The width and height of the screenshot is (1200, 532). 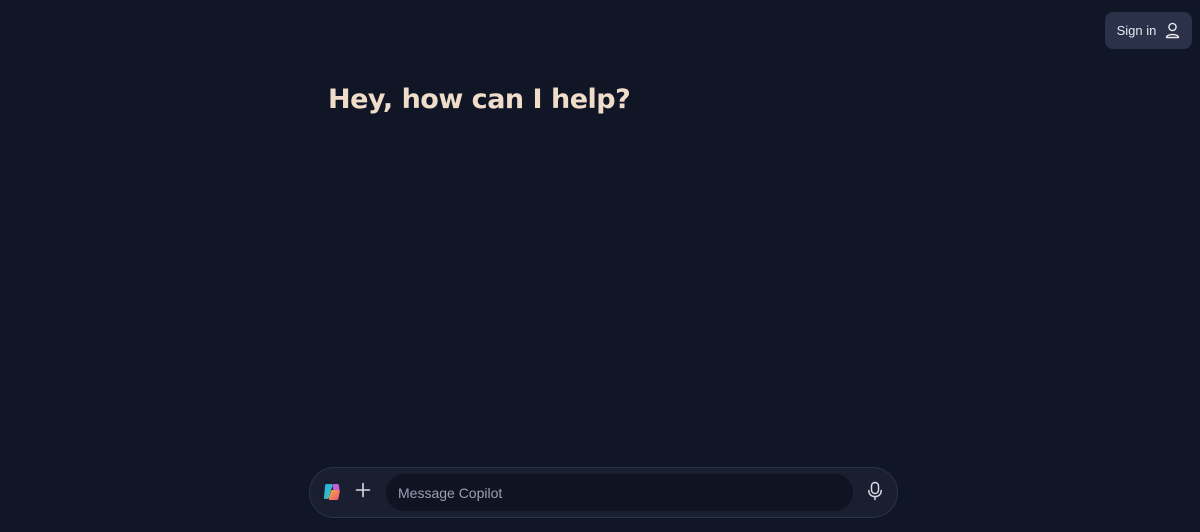 What do you see at coordinates (1172, 30) in the screenshot?
I see `user-icon` at bounding box center [1172, 30].